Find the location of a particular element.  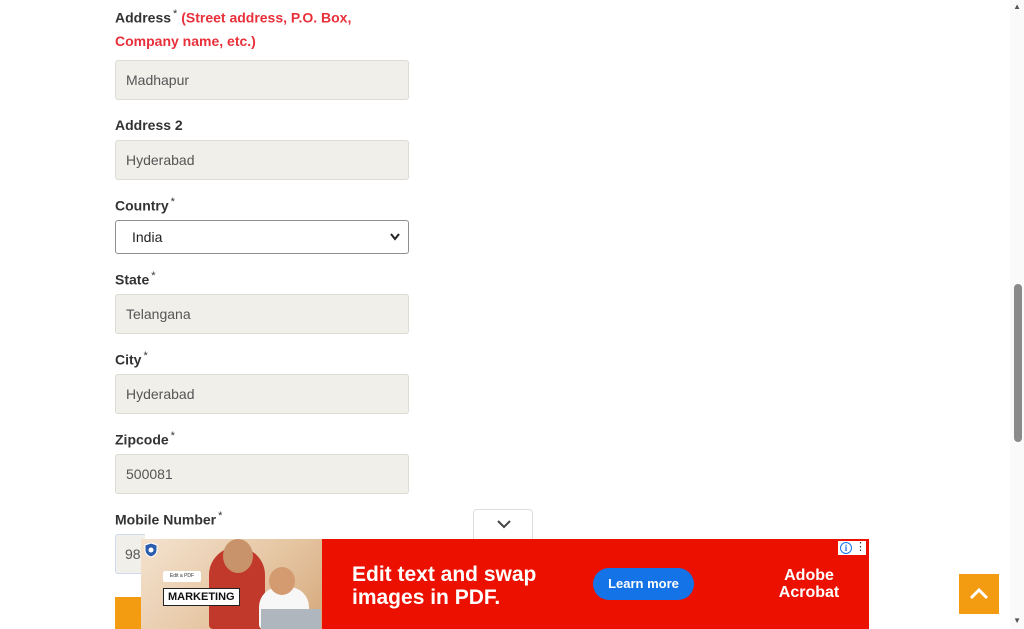

zipcode-label-text: Zipcode is located at coordinates (142, 439).